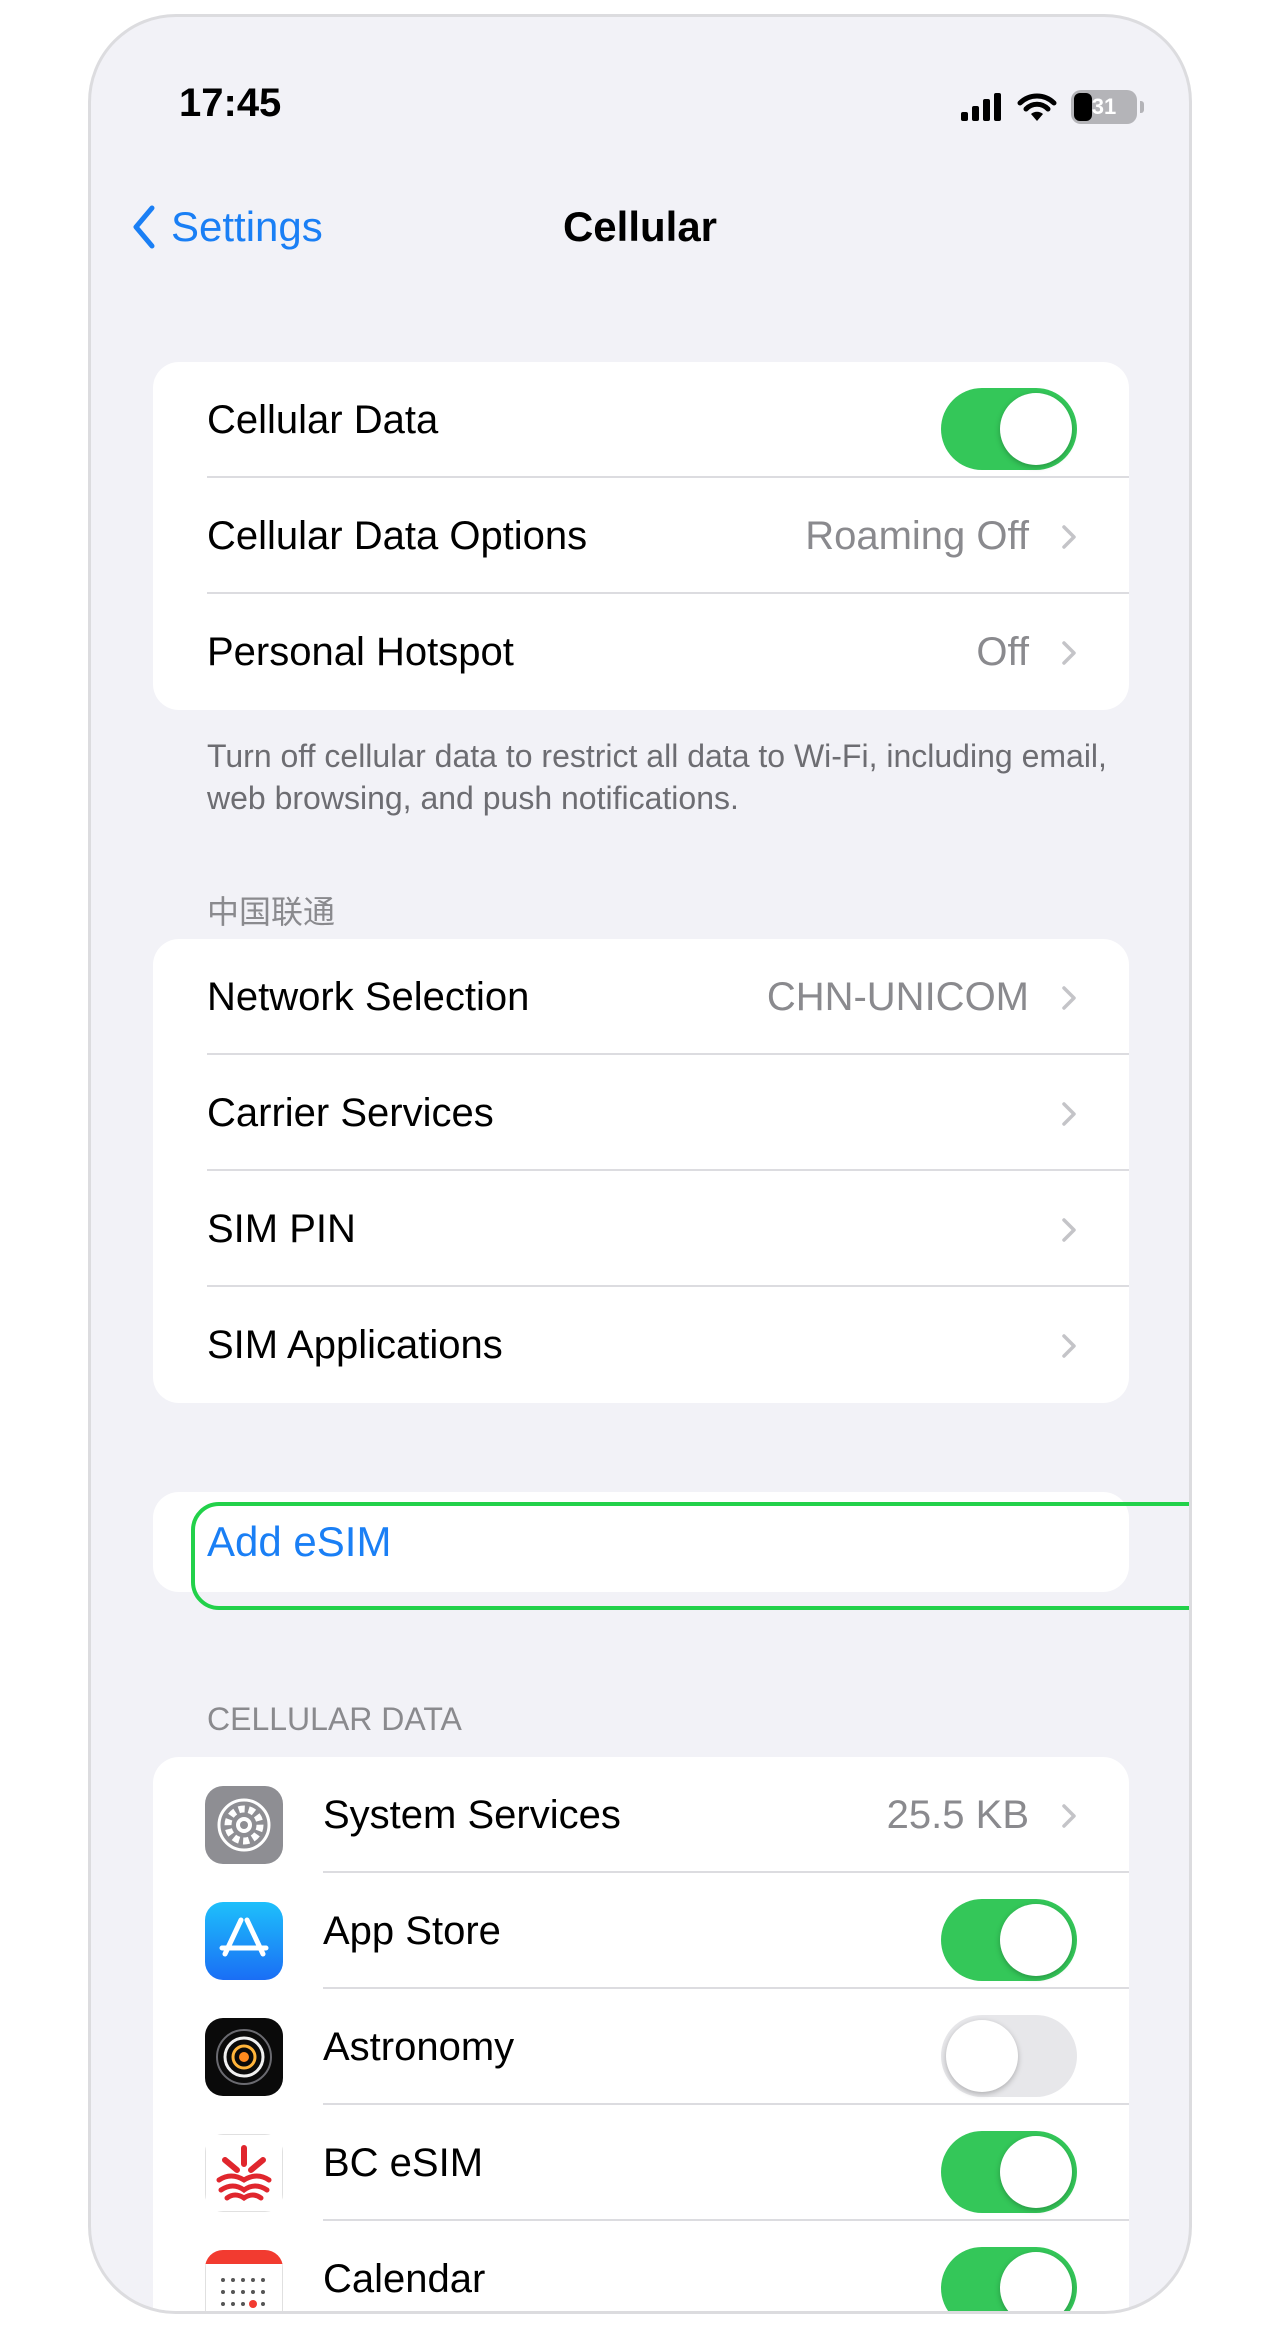 This screenshot has width=1276, height=2326. Describe the element at coordinates (244, 2173) in the screenshot. I see `bc-esim-icon` at that location.